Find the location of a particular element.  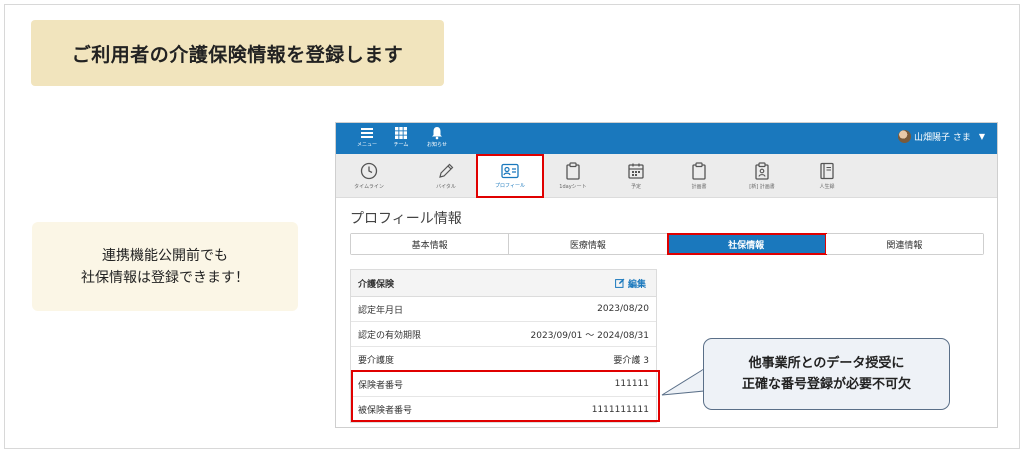

edit-button: 編集 is located at coordinates (630, 283).